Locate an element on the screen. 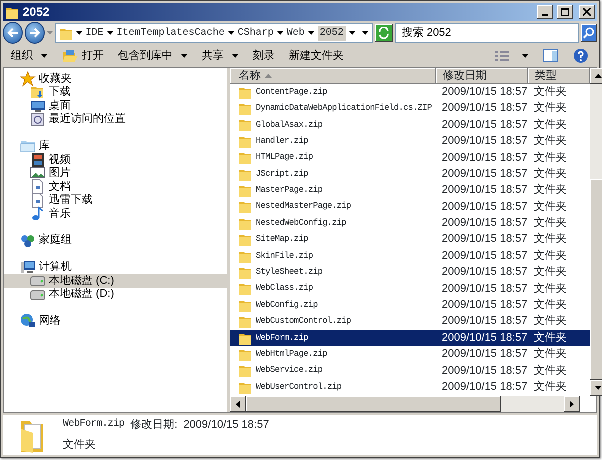 The width and height of the screenshot is (602, 460). file-type: 文件夹 is located at coordinates (80, 445).